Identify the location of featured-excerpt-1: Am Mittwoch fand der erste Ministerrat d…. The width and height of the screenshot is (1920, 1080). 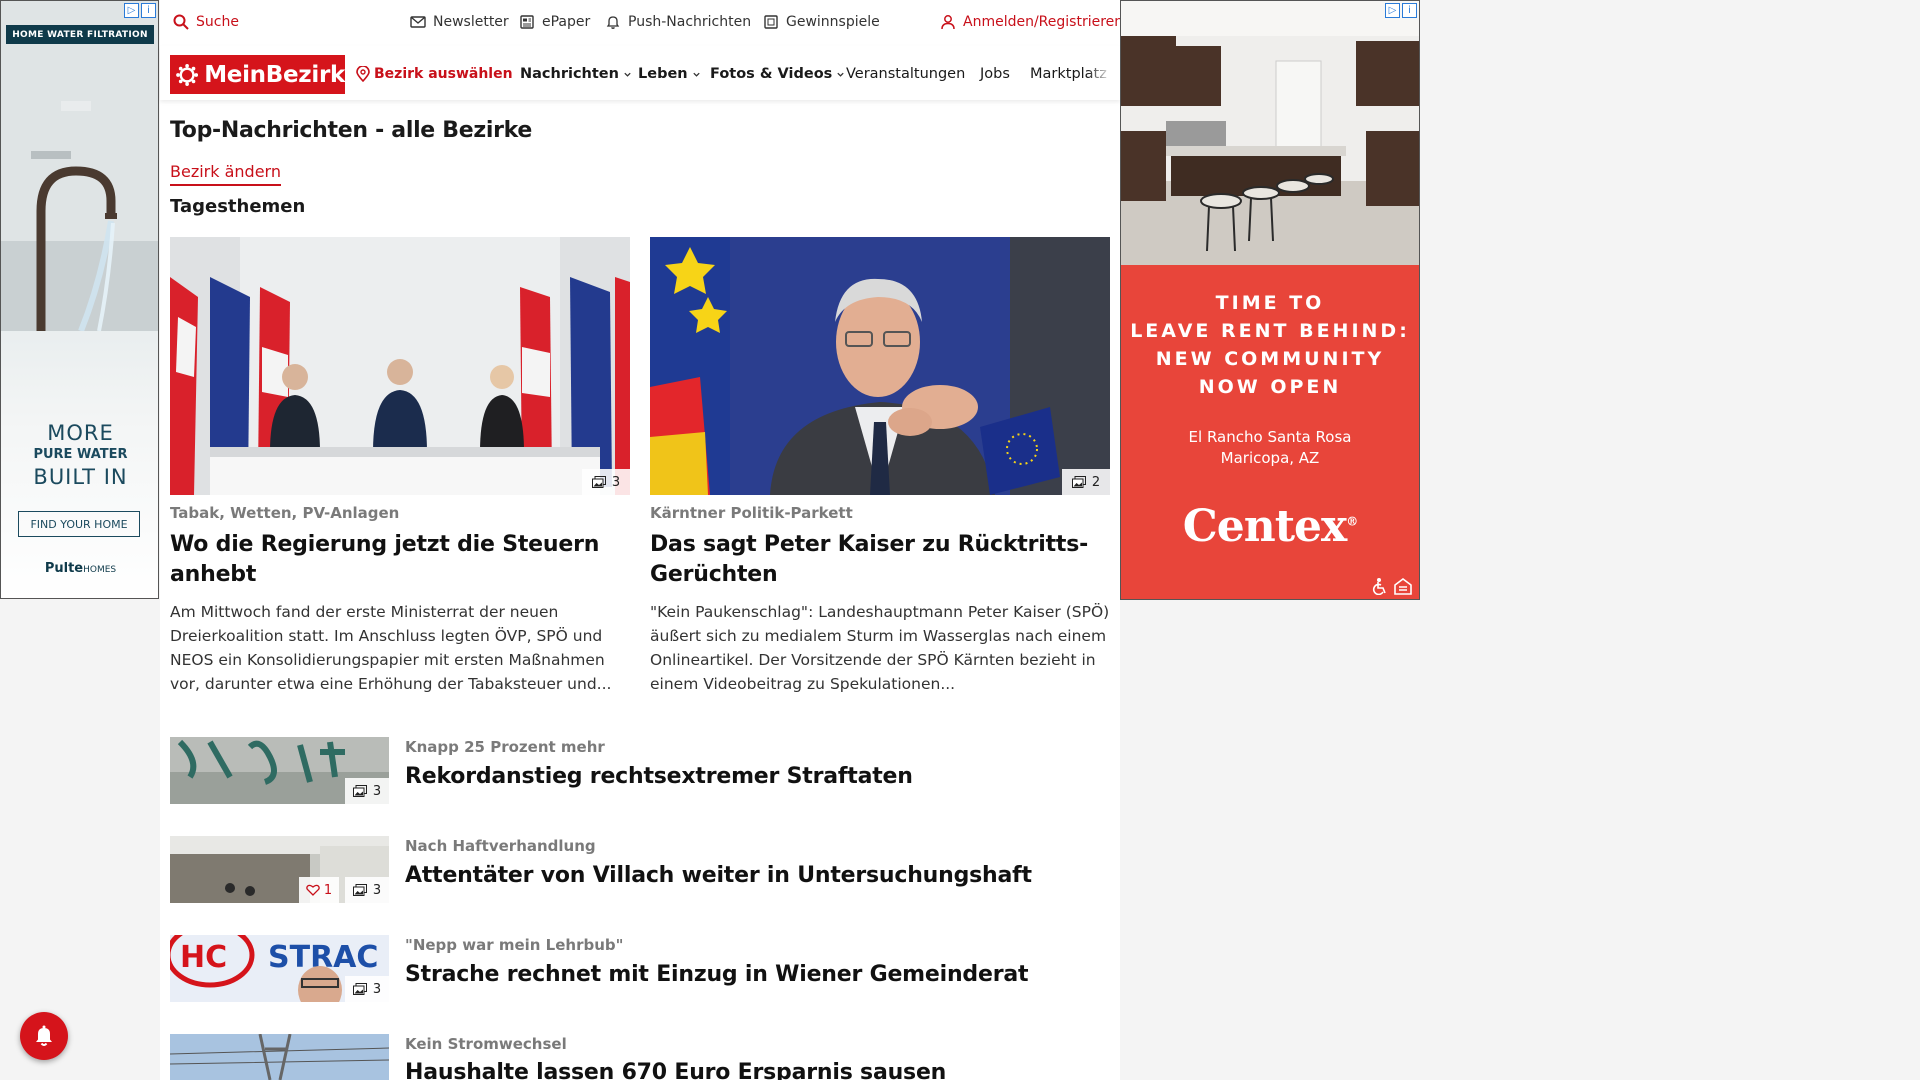
(391, 648).